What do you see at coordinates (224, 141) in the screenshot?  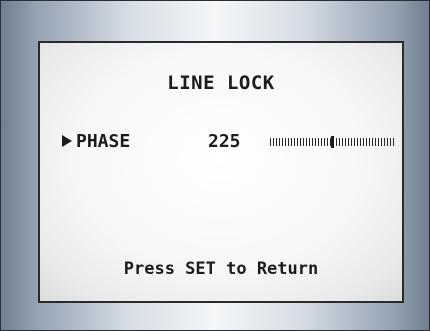 I see `phase-value: 225` at bounding box center [224, 141].